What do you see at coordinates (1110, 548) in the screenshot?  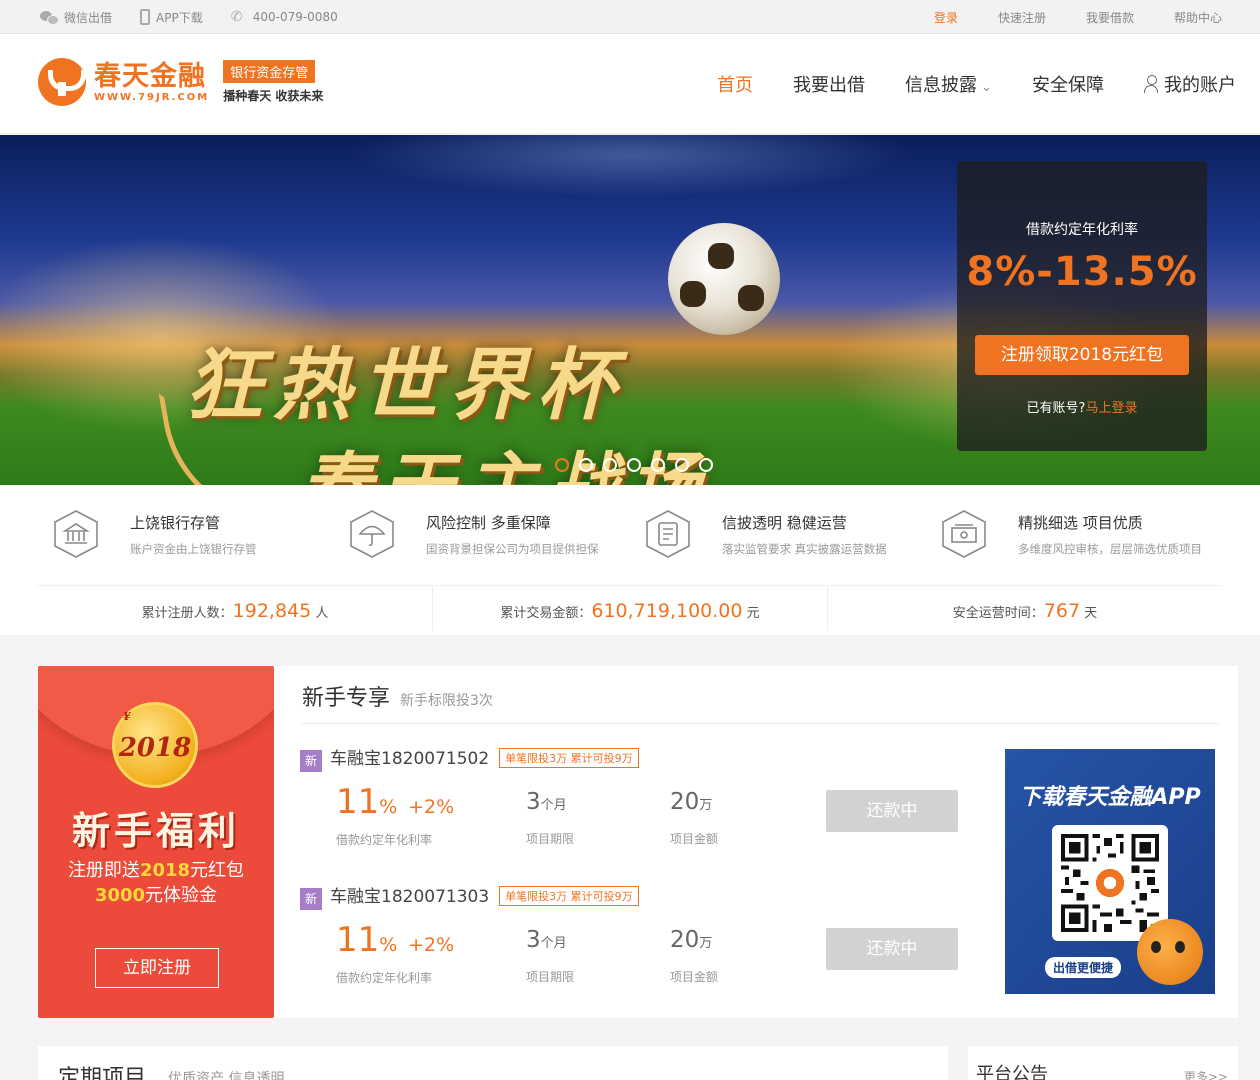 I see `feature-desc: 多维度风控审核，层层筛选优质项目` at bounding box center [1110, 548].